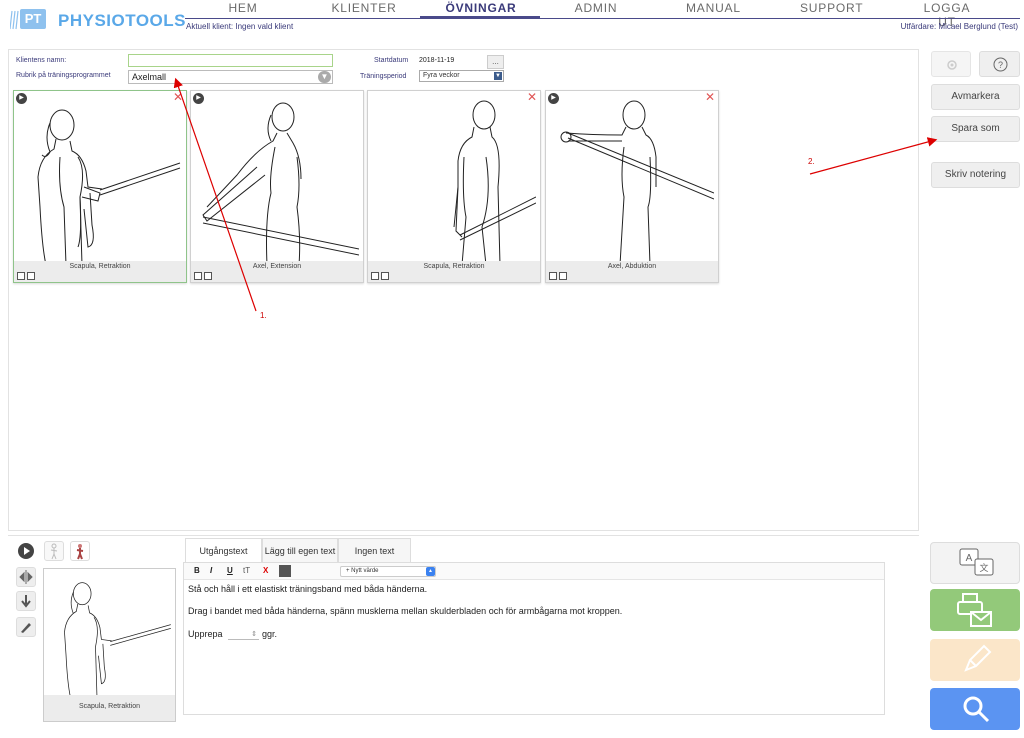 This screenshot has width=1024, height=738. What do you see at coordinates (441, 75) in the screenshot?
I see `period-value: Fyra veckor` at bounding box center [441, 75].